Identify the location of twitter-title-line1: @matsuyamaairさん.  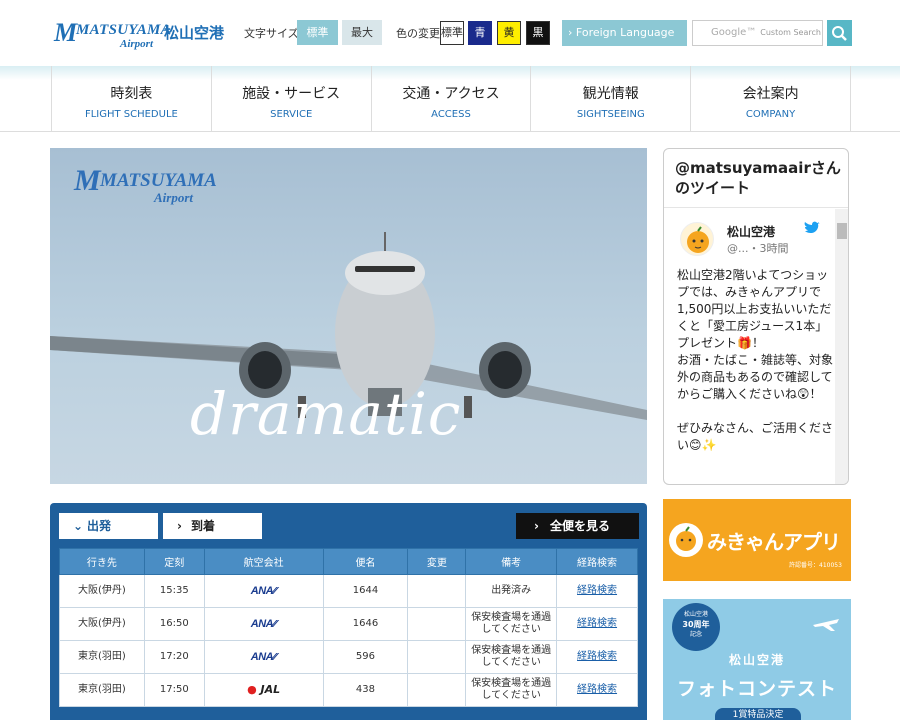
(758, 168).